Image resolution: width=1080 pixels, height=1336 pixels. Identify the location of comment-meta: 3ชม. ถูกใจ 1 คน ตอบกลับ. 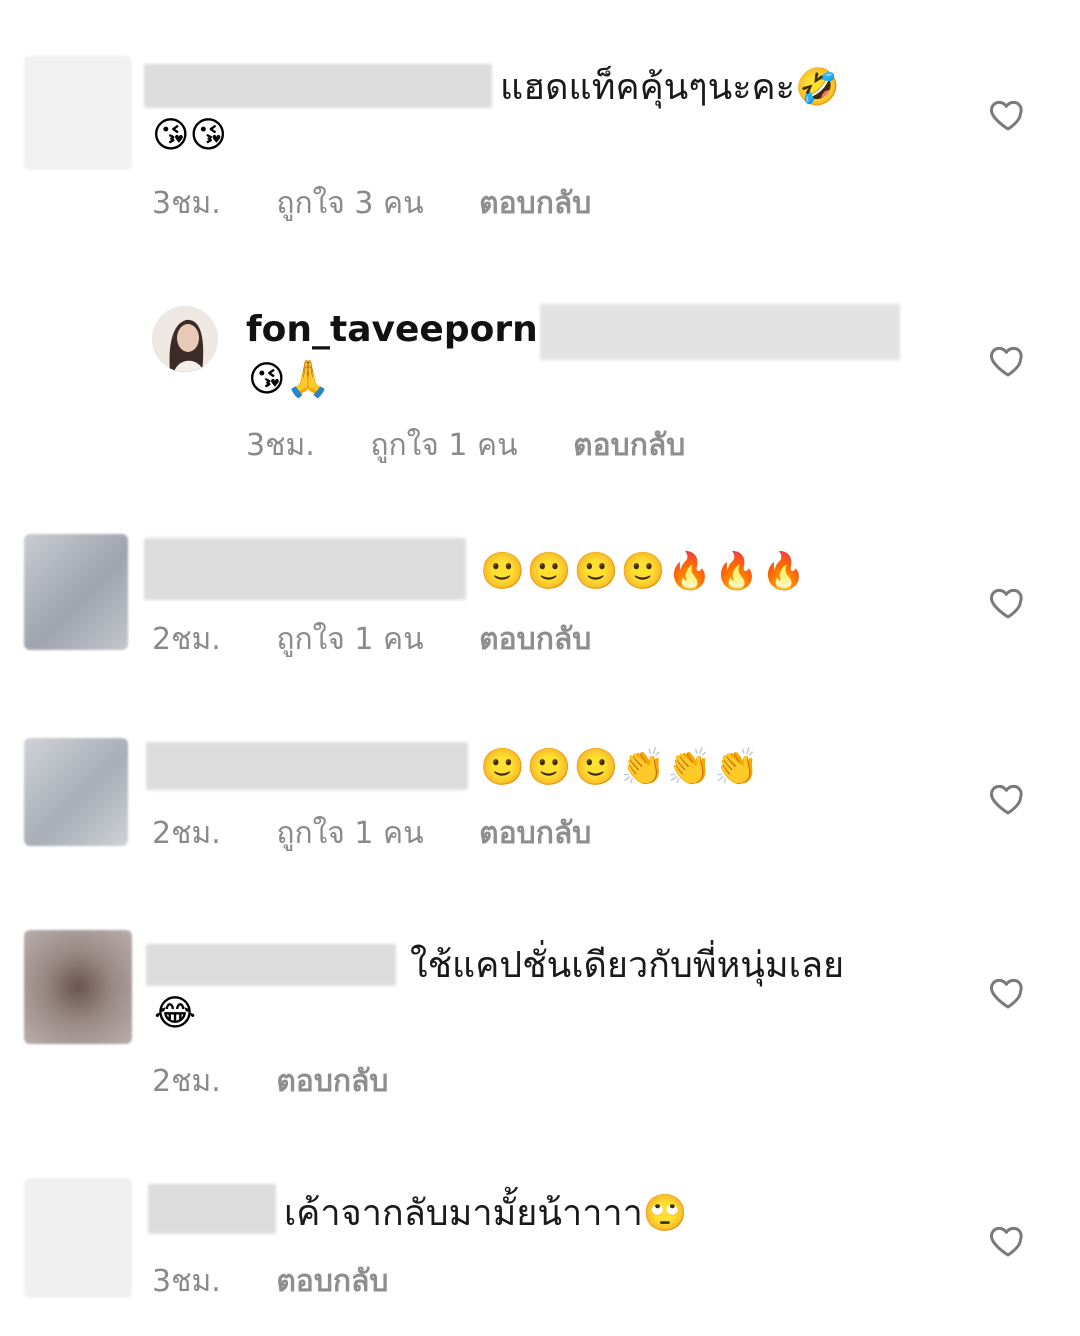
(488, 446).